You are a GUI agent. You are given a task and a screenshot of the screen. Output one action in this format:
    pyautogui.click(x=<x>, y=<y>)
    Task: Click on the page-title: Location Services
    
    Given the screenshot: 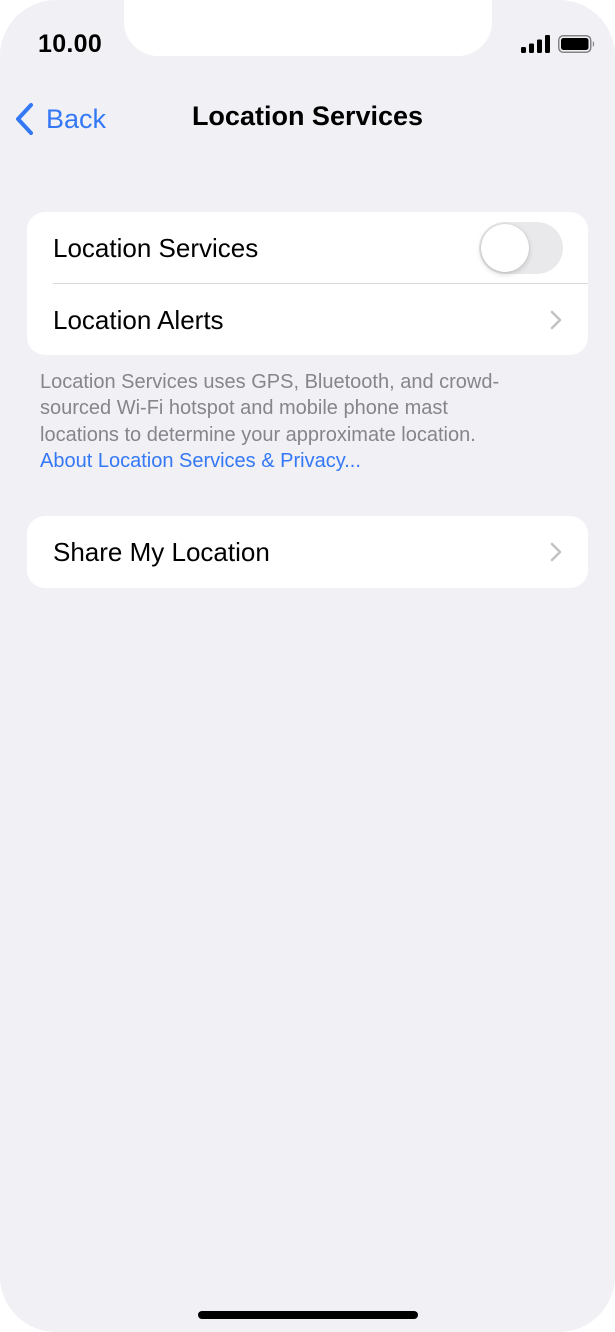 What is the action you would take?
    pyautogui.click(x=307, y=116)
    